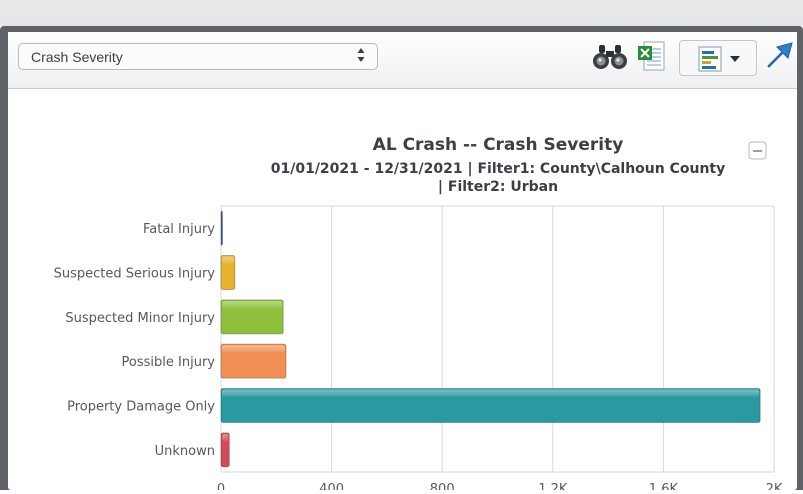 Image resolution: width=803 pixels, height=494 pixels. What do you see at coordinates (651, 56) in the screenshot?
I see `export-excel-icon` at bounding box center [651, 56].